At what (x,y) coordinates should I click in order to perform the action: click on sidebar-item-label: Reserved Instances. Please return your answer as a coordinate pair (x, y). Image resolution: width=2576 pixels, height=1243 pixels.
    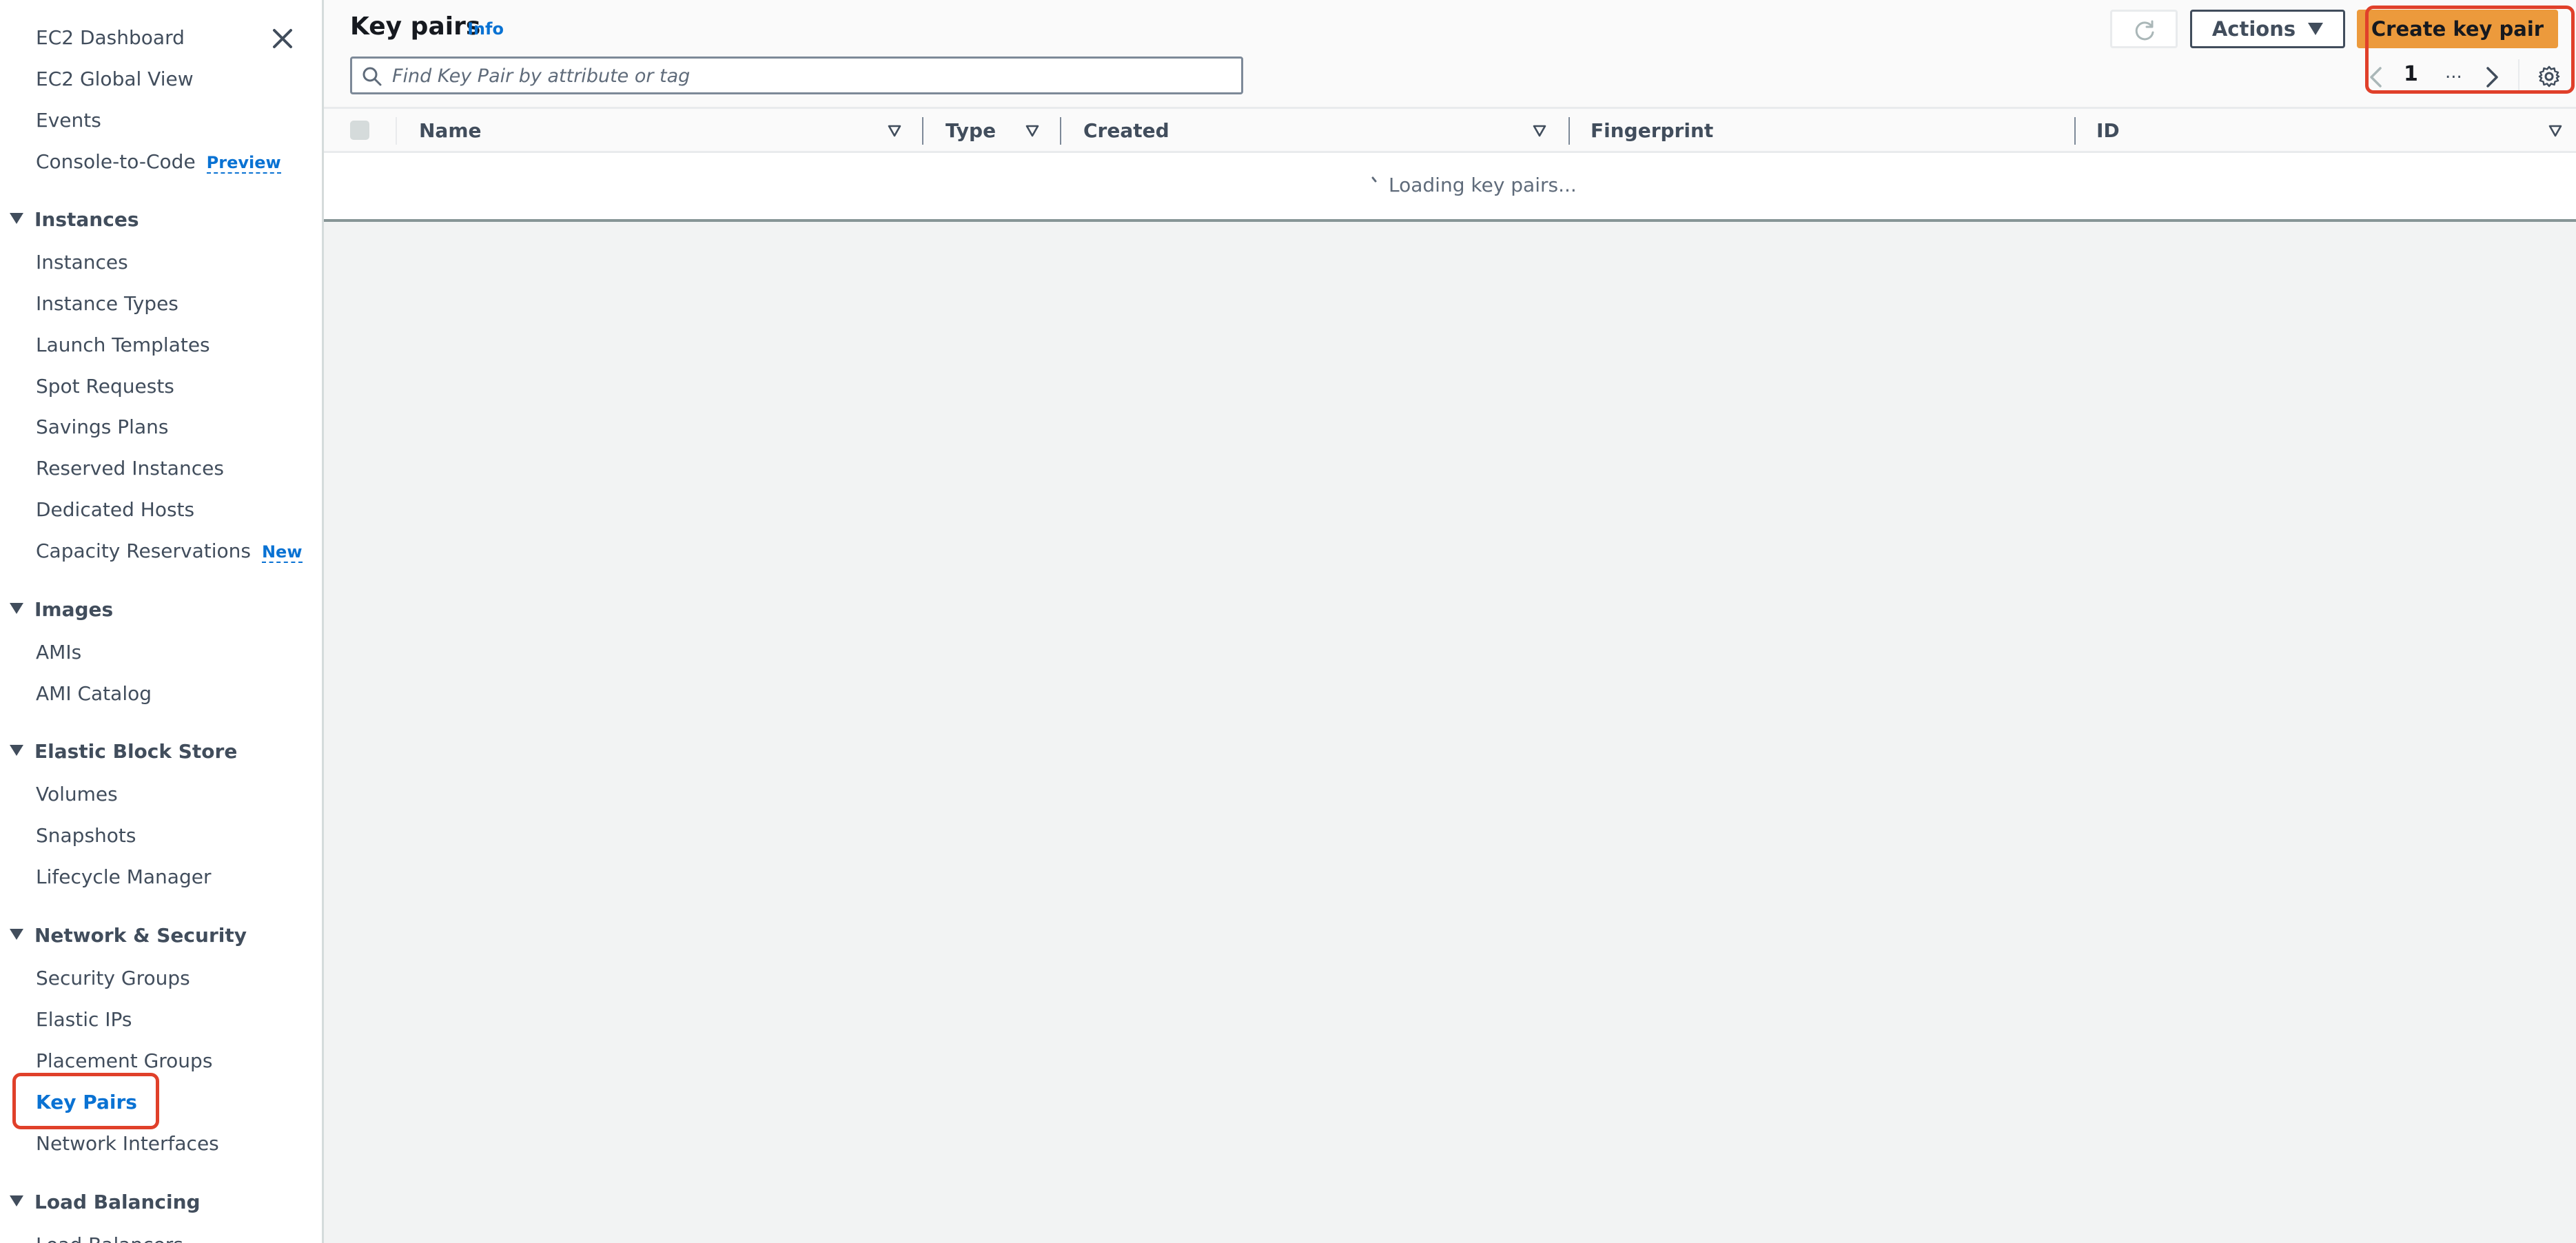
    Looking at the image, I should click on (130, 468).